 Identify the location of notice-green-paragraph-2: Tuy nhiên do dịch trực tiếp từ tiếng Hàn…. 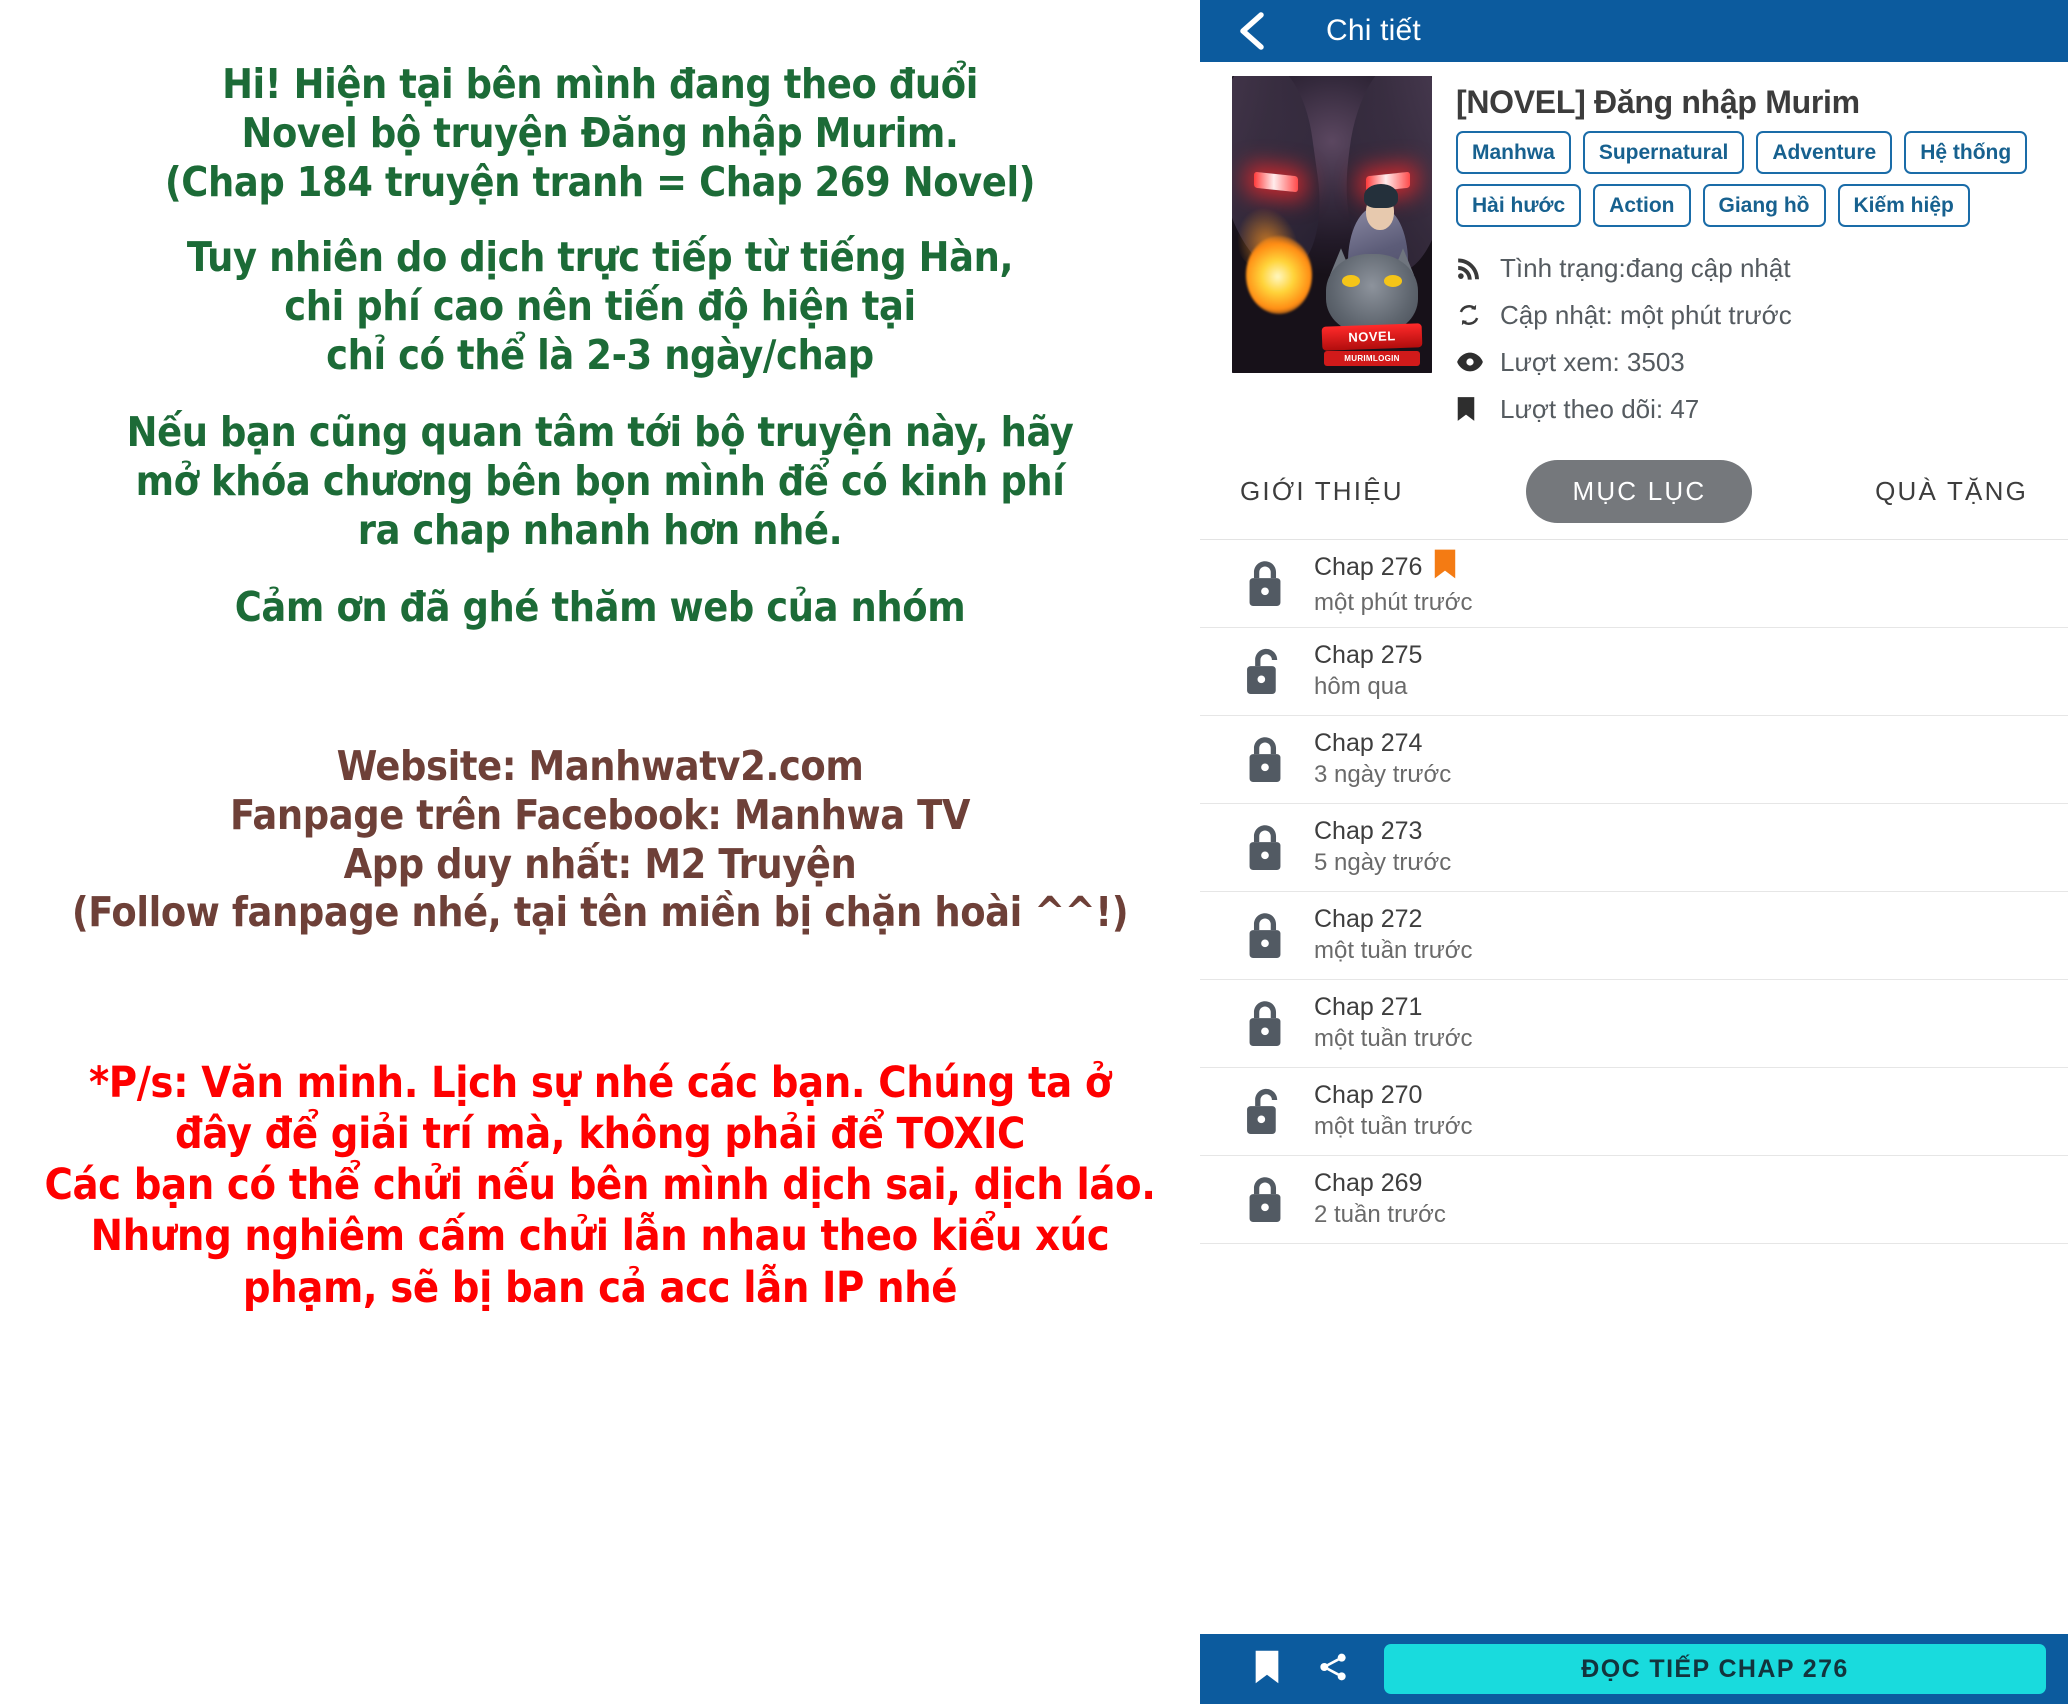
(600, 306).